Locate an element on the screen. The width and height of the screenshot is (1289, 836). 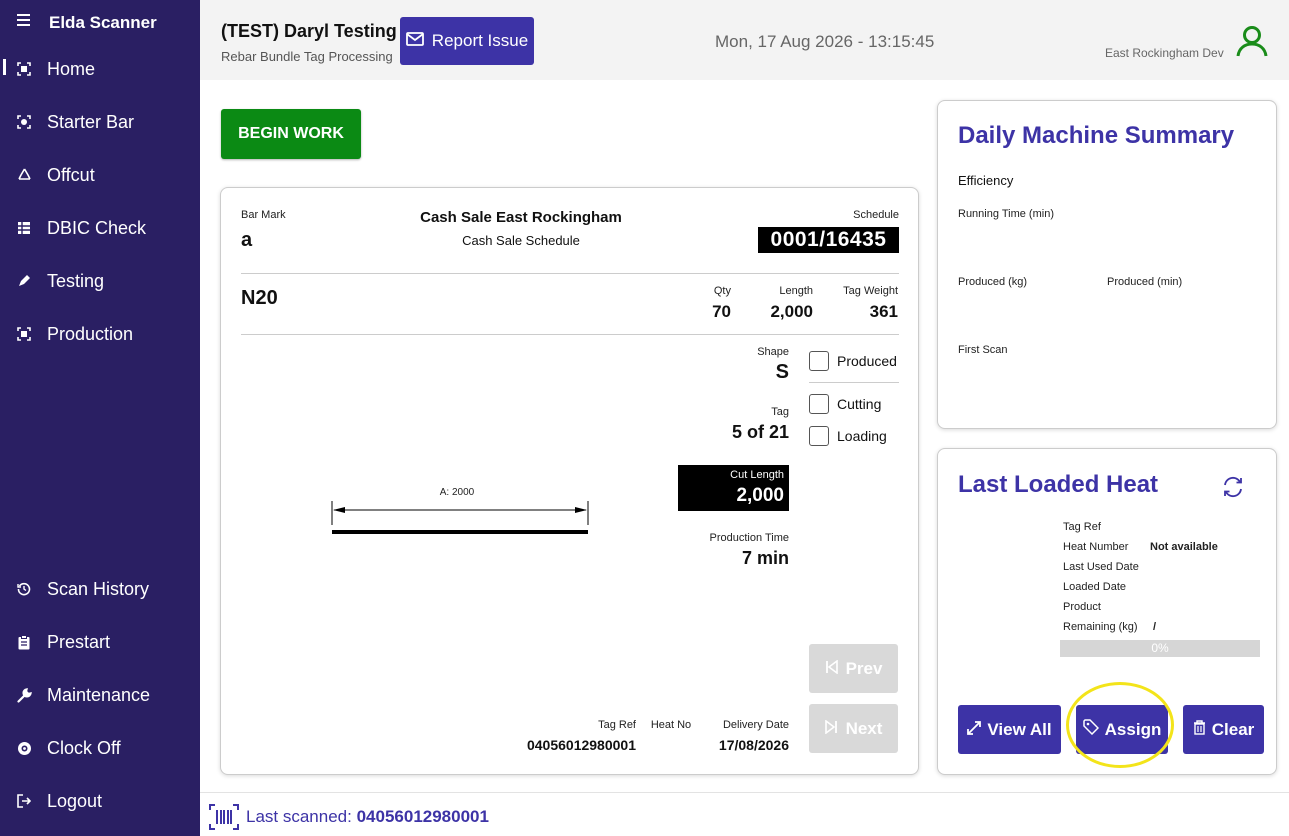
qty-label: Qty is located at coordinates (722, 291).